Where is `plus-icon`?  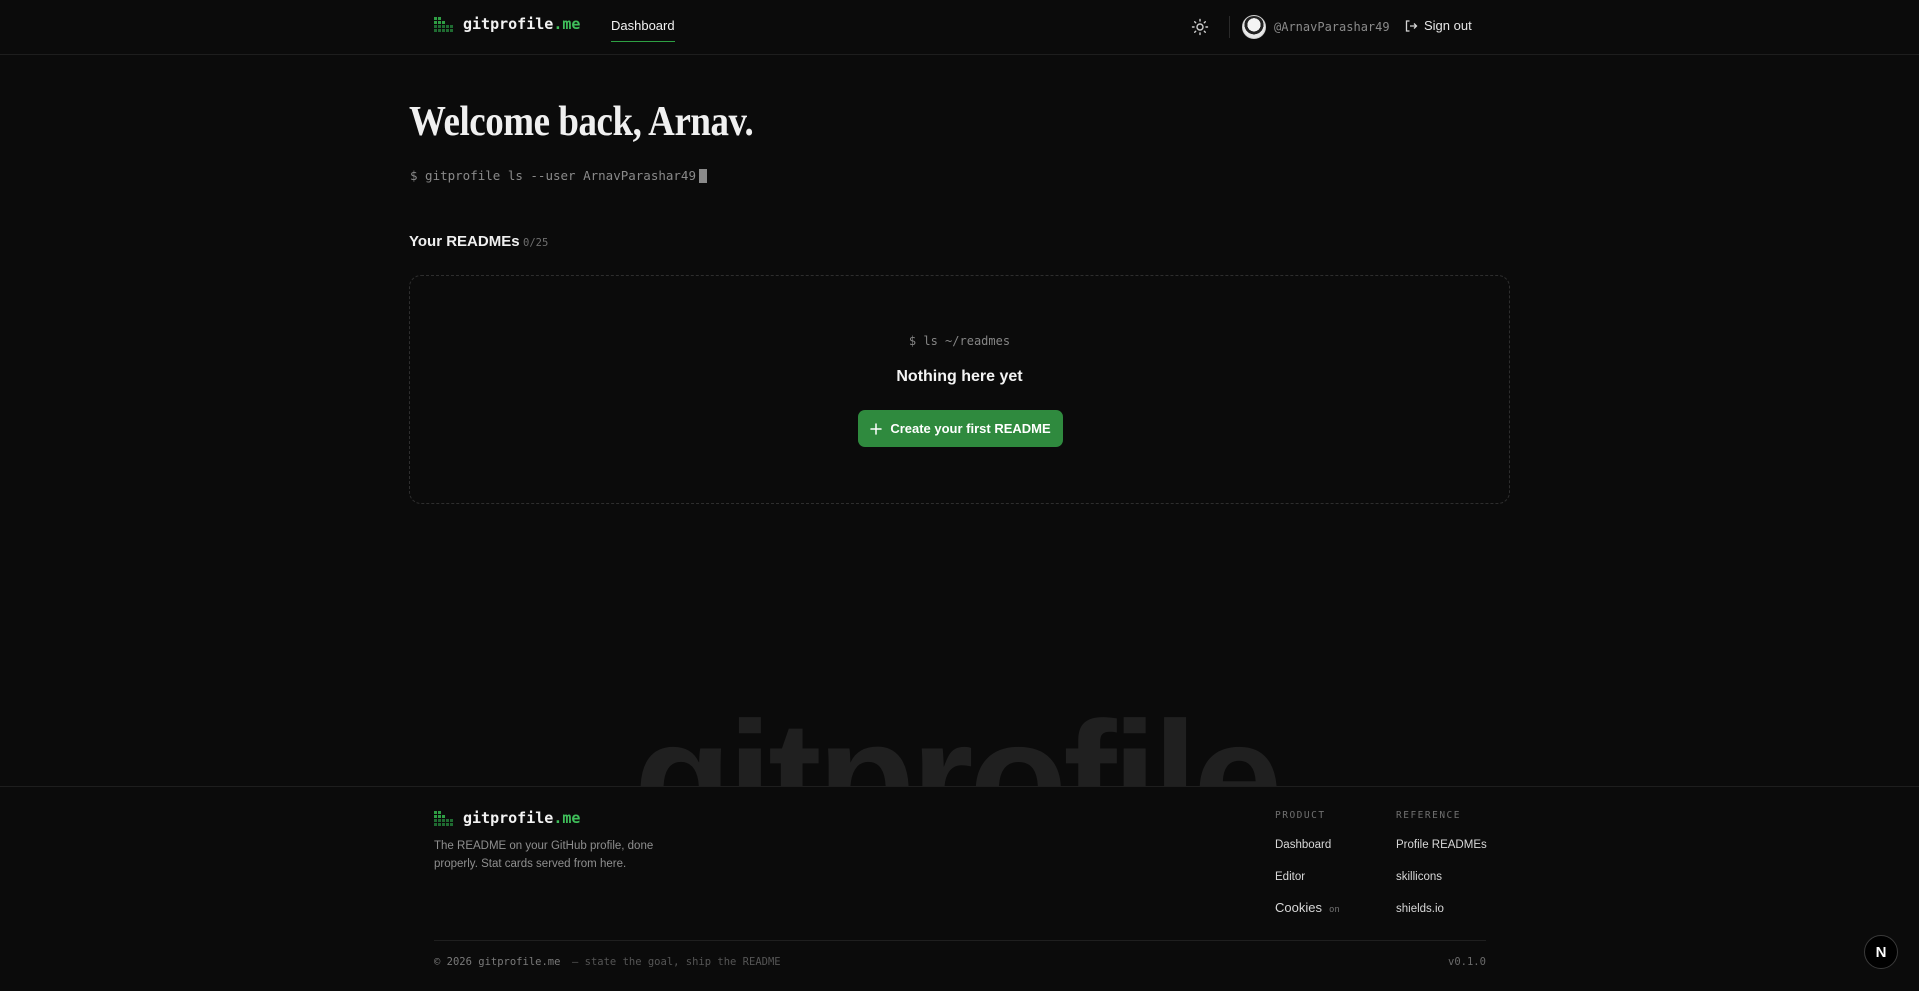
plus-icon is located at coordinates (876, 428).